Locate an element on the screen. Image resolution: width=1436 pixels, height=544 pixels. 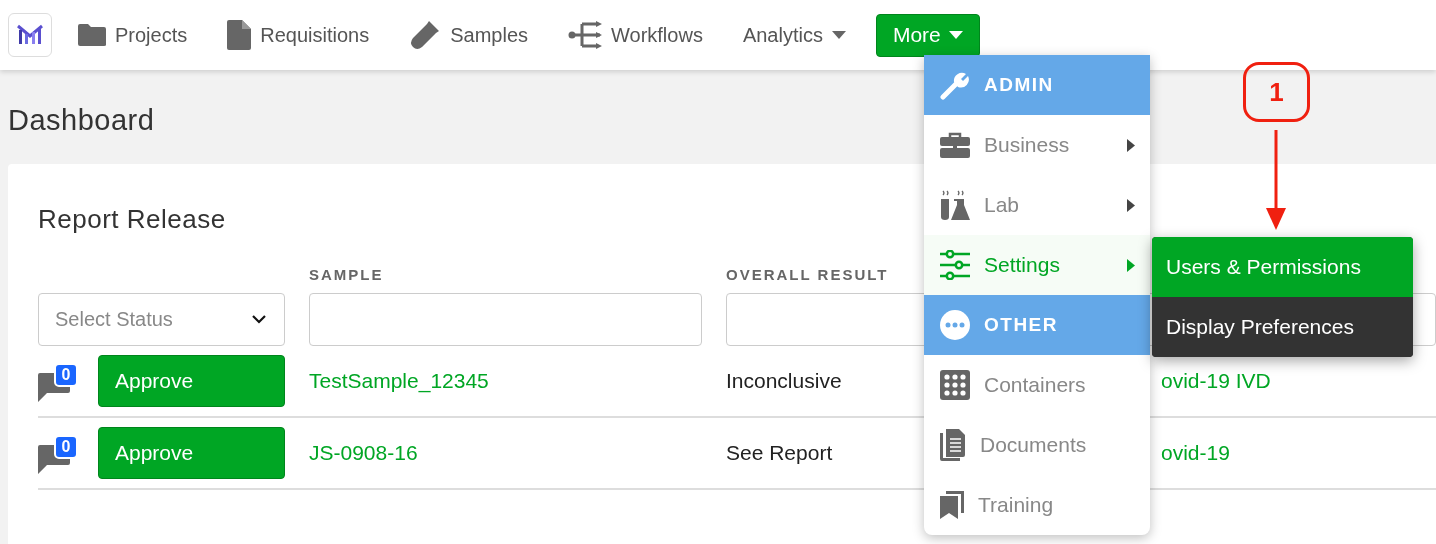
nav-link: Workflows is located at coordinates (635, 35).